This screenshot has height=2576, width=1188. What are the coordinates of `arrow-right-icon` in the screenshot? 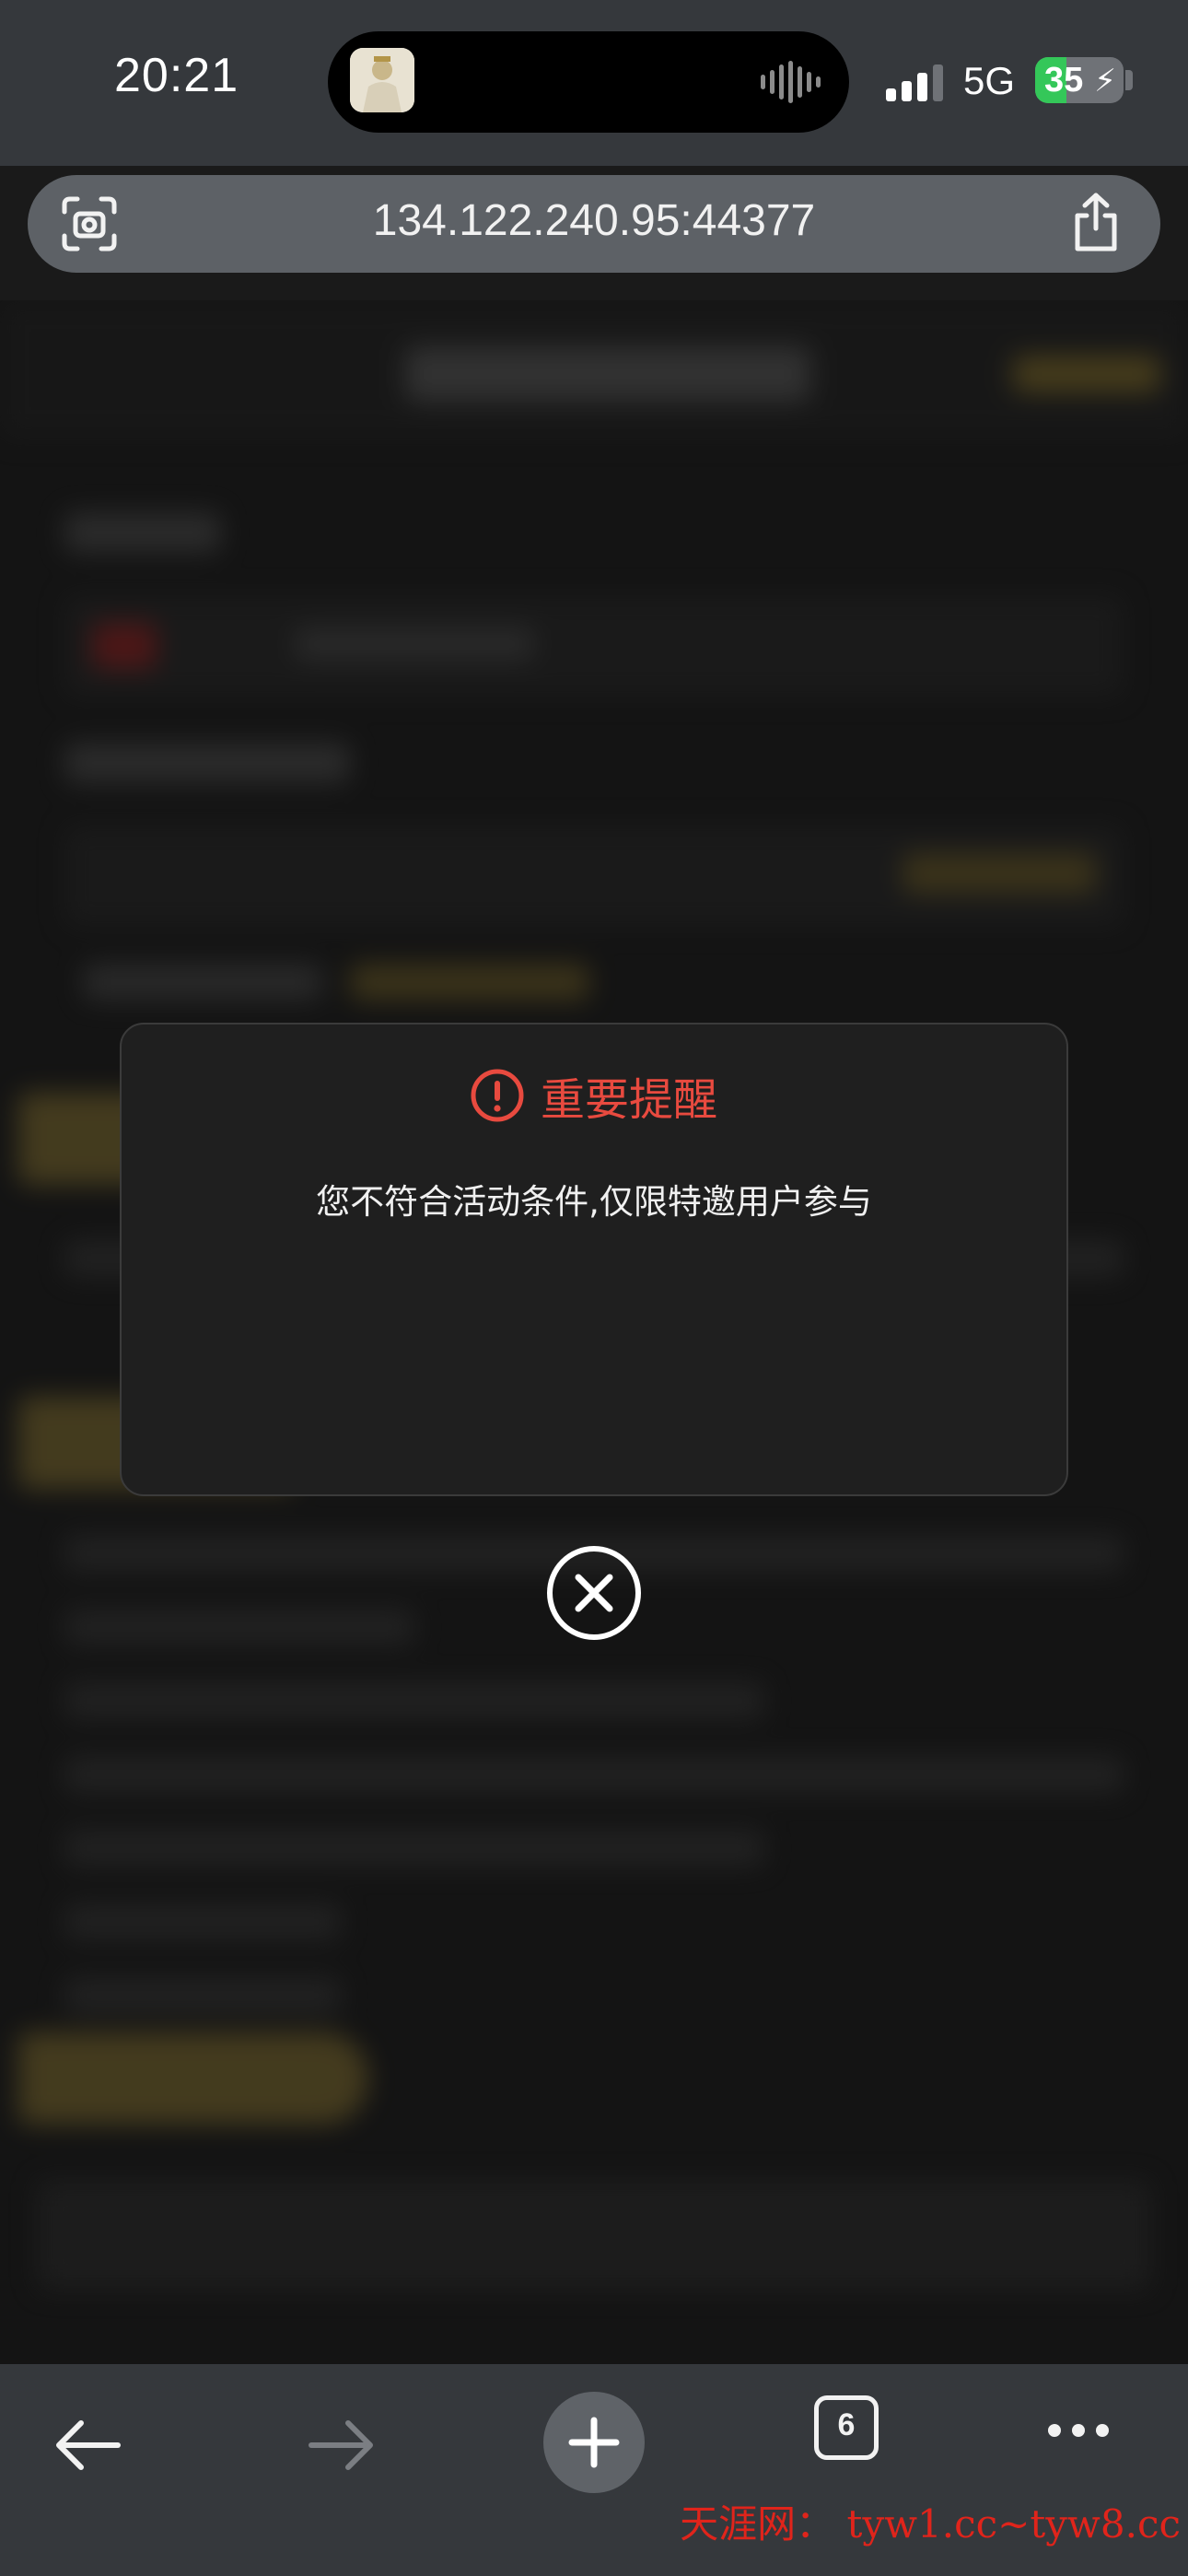 It's located at (341, 2445).